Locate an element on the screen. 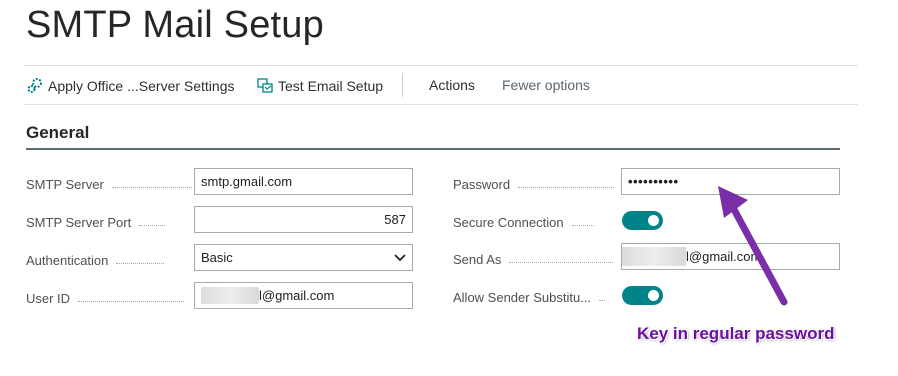 The width and height of the screenshot is (898, 376). send-as-label: Send As is located at coordinates (477, 259).